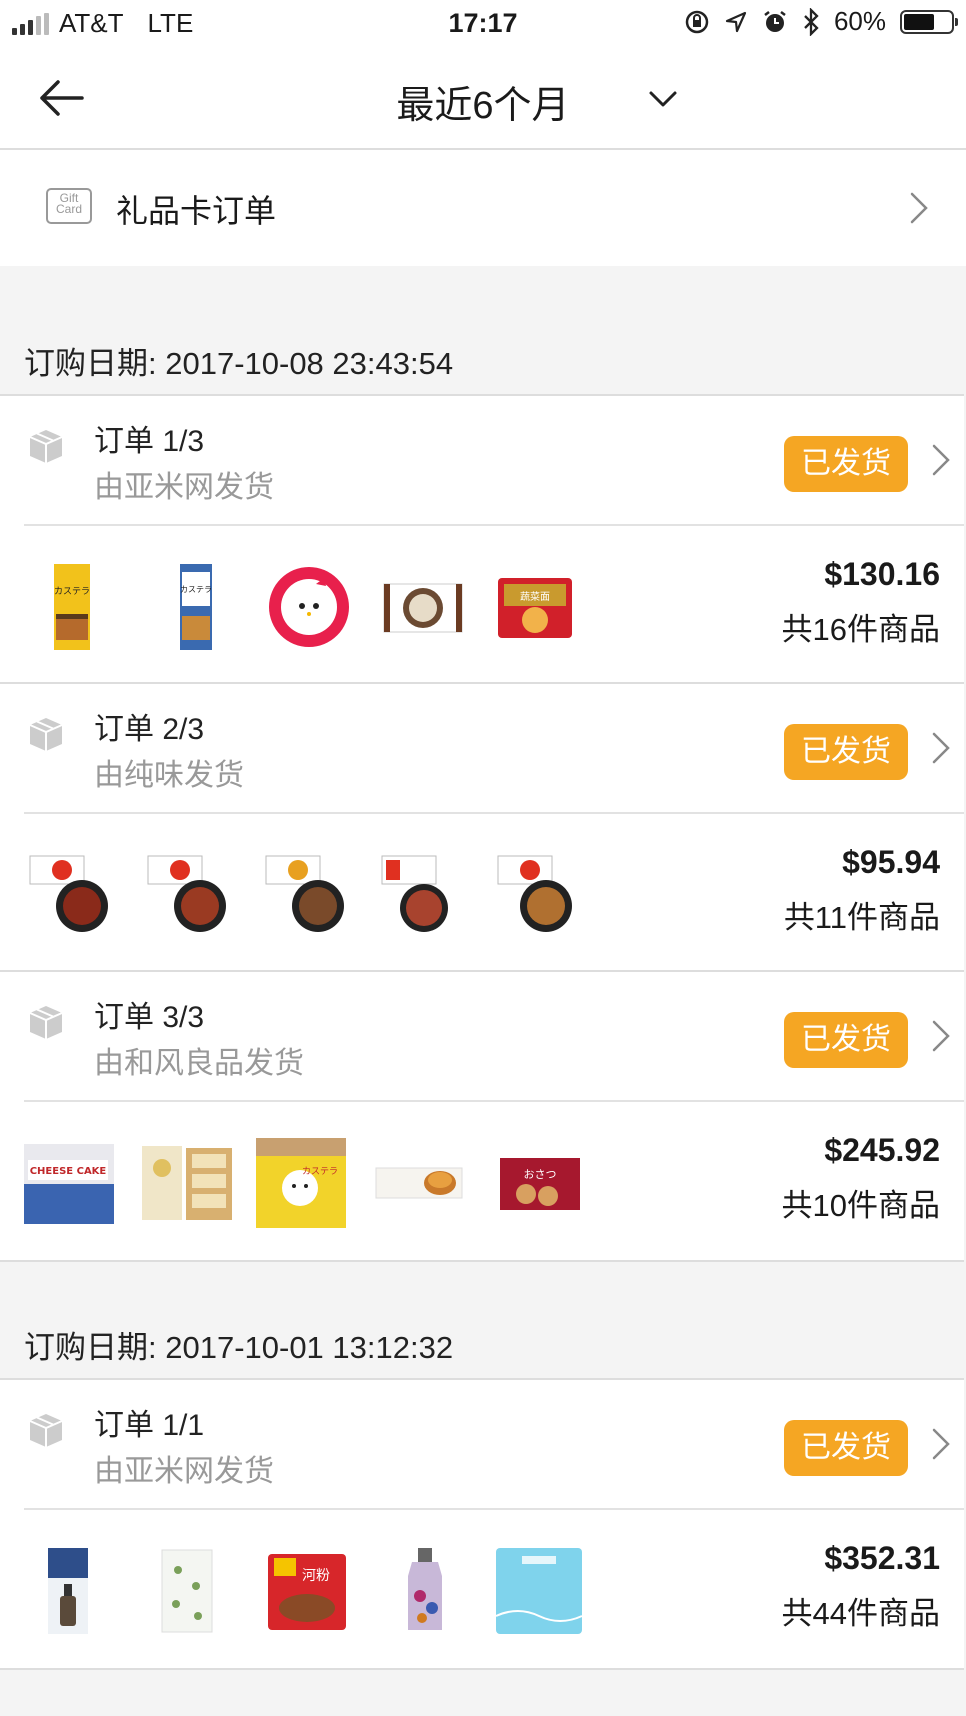  What do you see at coordinates (663, 99) in the screenshot?
I see `chevron-down-icon` at bounding box center [663, 99].